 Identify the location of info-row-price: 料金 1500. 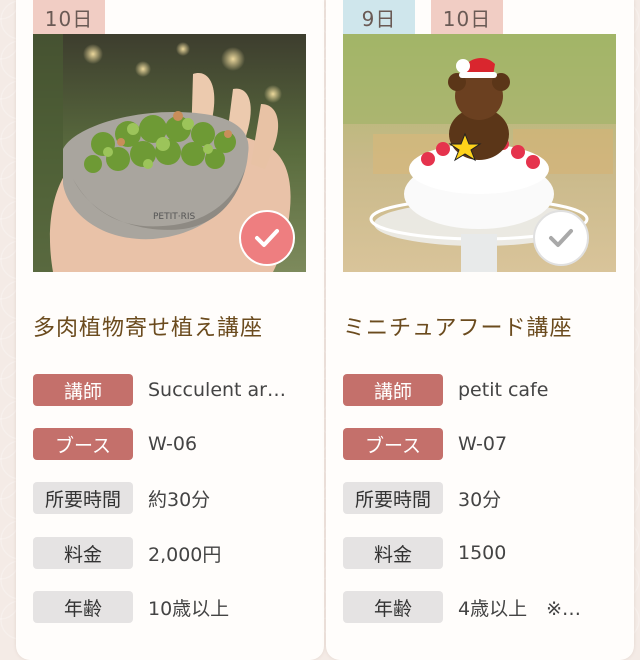
(424, 553).